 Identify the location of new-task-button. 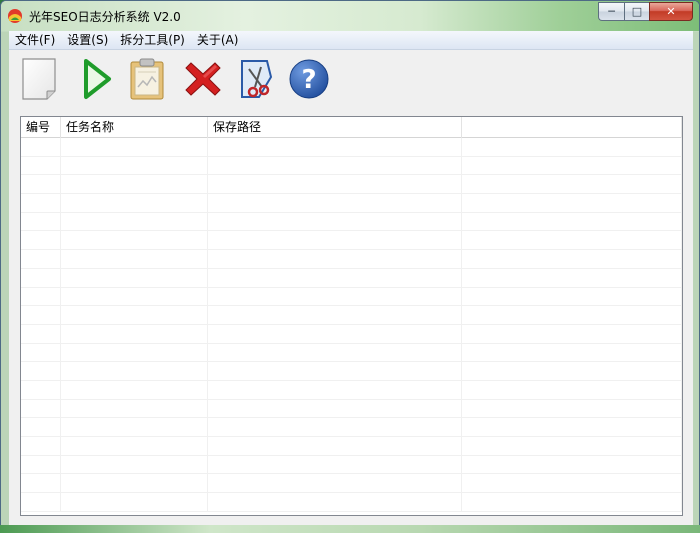
(39, 79).